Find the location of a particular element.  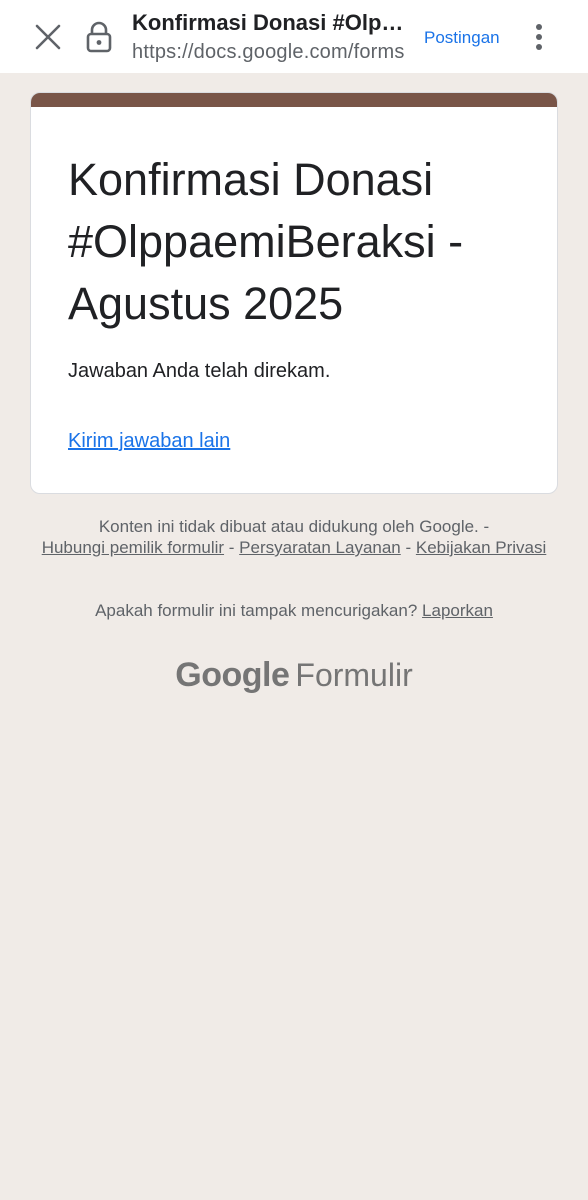

terms-link: Persyaratan Layanan is located at coordinates (320, 547).